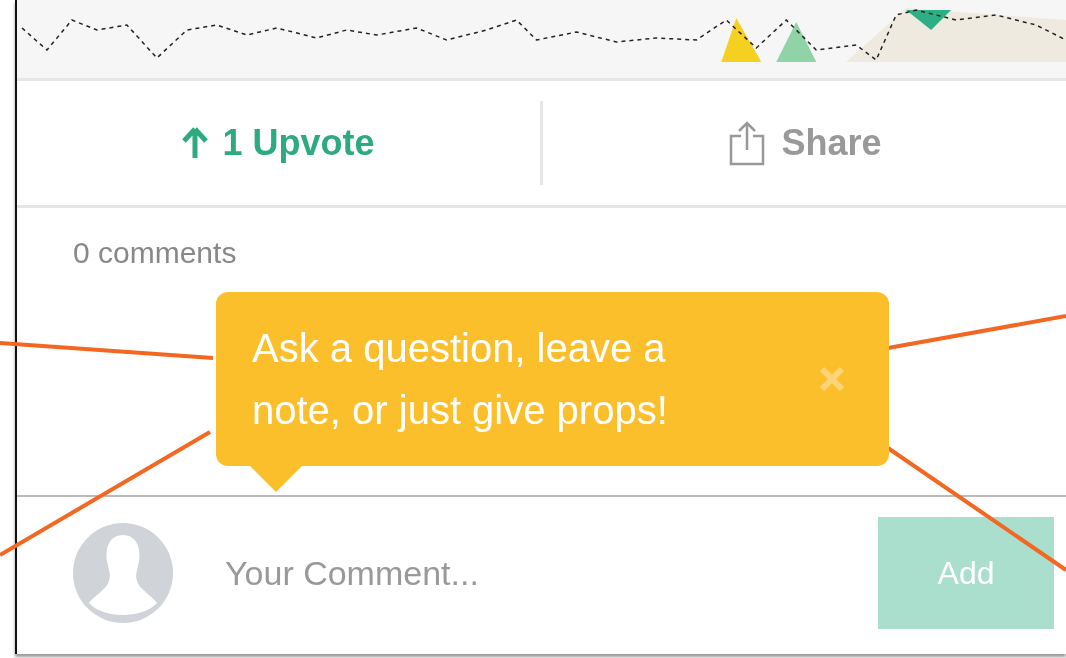  Describe the element at coordinates (832, 379) in the screenshot. I see `close-icon` at that location.